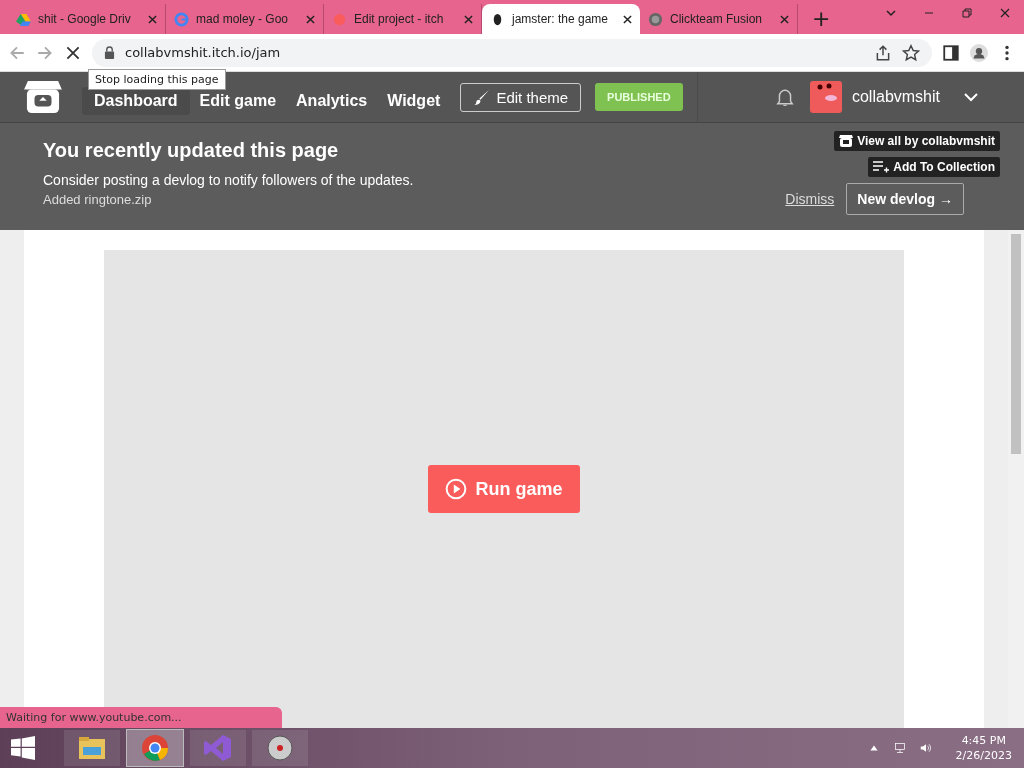 The image size is (1024, 768). Describe the element at coordinates (521, 97) in the screenshot. I see `edit-theme-button: Edit theme` at that location.